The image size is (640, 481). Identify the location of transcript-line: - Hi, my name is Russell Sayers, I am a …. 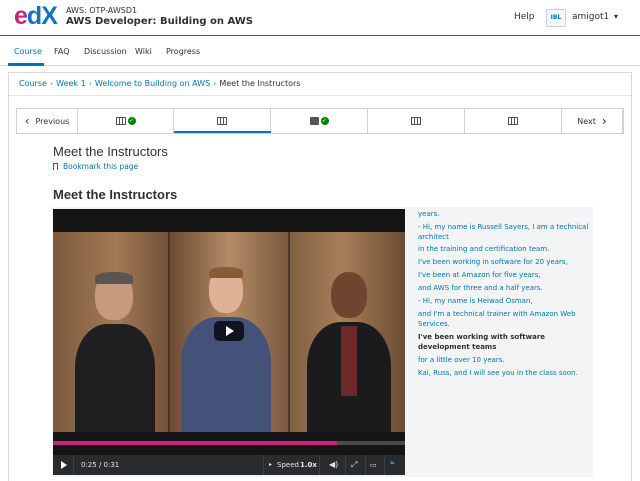
(504, 232).